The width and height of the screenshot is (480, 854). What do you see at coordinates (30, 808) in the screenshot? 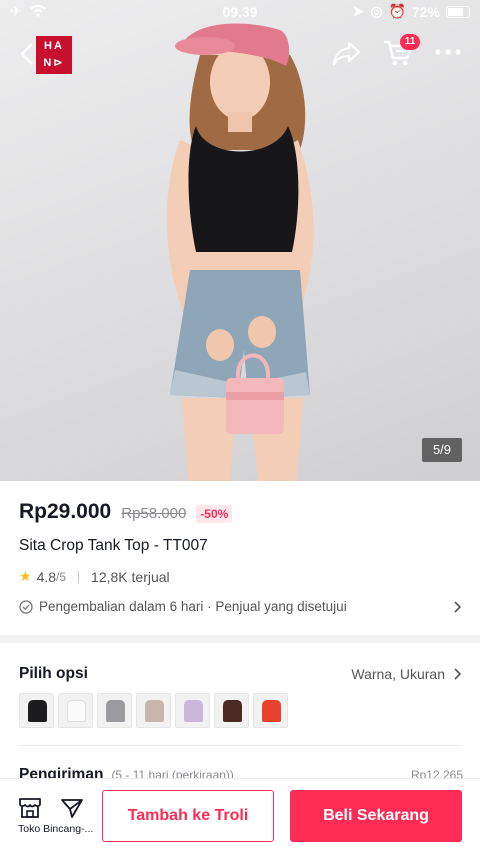
I see `store-icon` at bounding box center [30, 808].